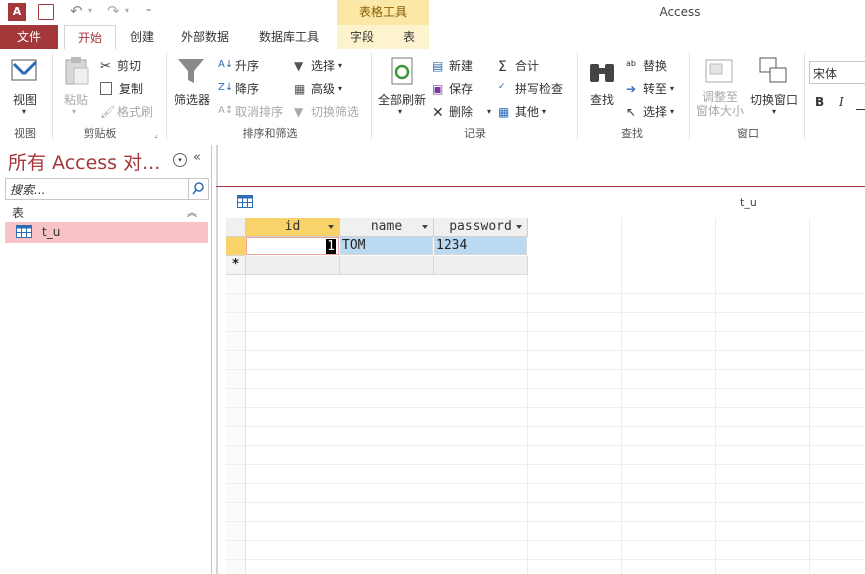  Describe the element at coordinates (205, 37) in the screenshot. I see `tab-external-data: 外部数据` at that location.